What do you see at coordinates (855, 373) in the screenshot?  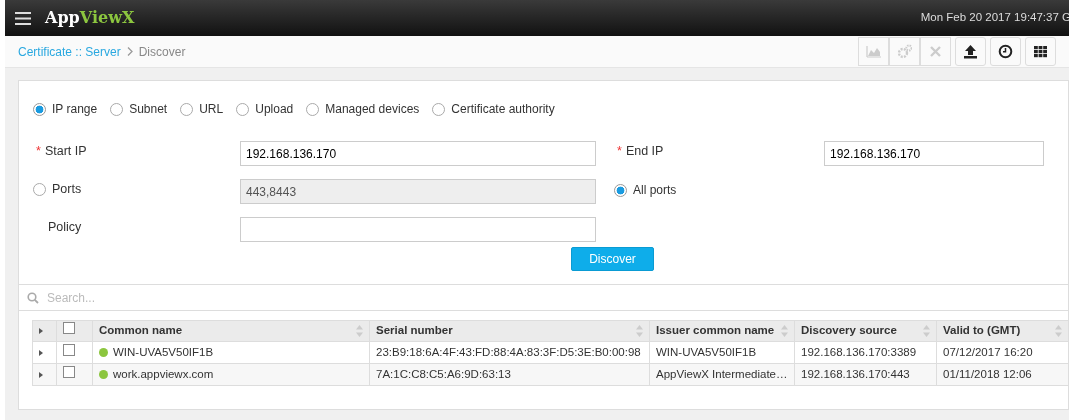 I see `table-cell: 192.168.136.170:443` at bounding box center [855, 373].